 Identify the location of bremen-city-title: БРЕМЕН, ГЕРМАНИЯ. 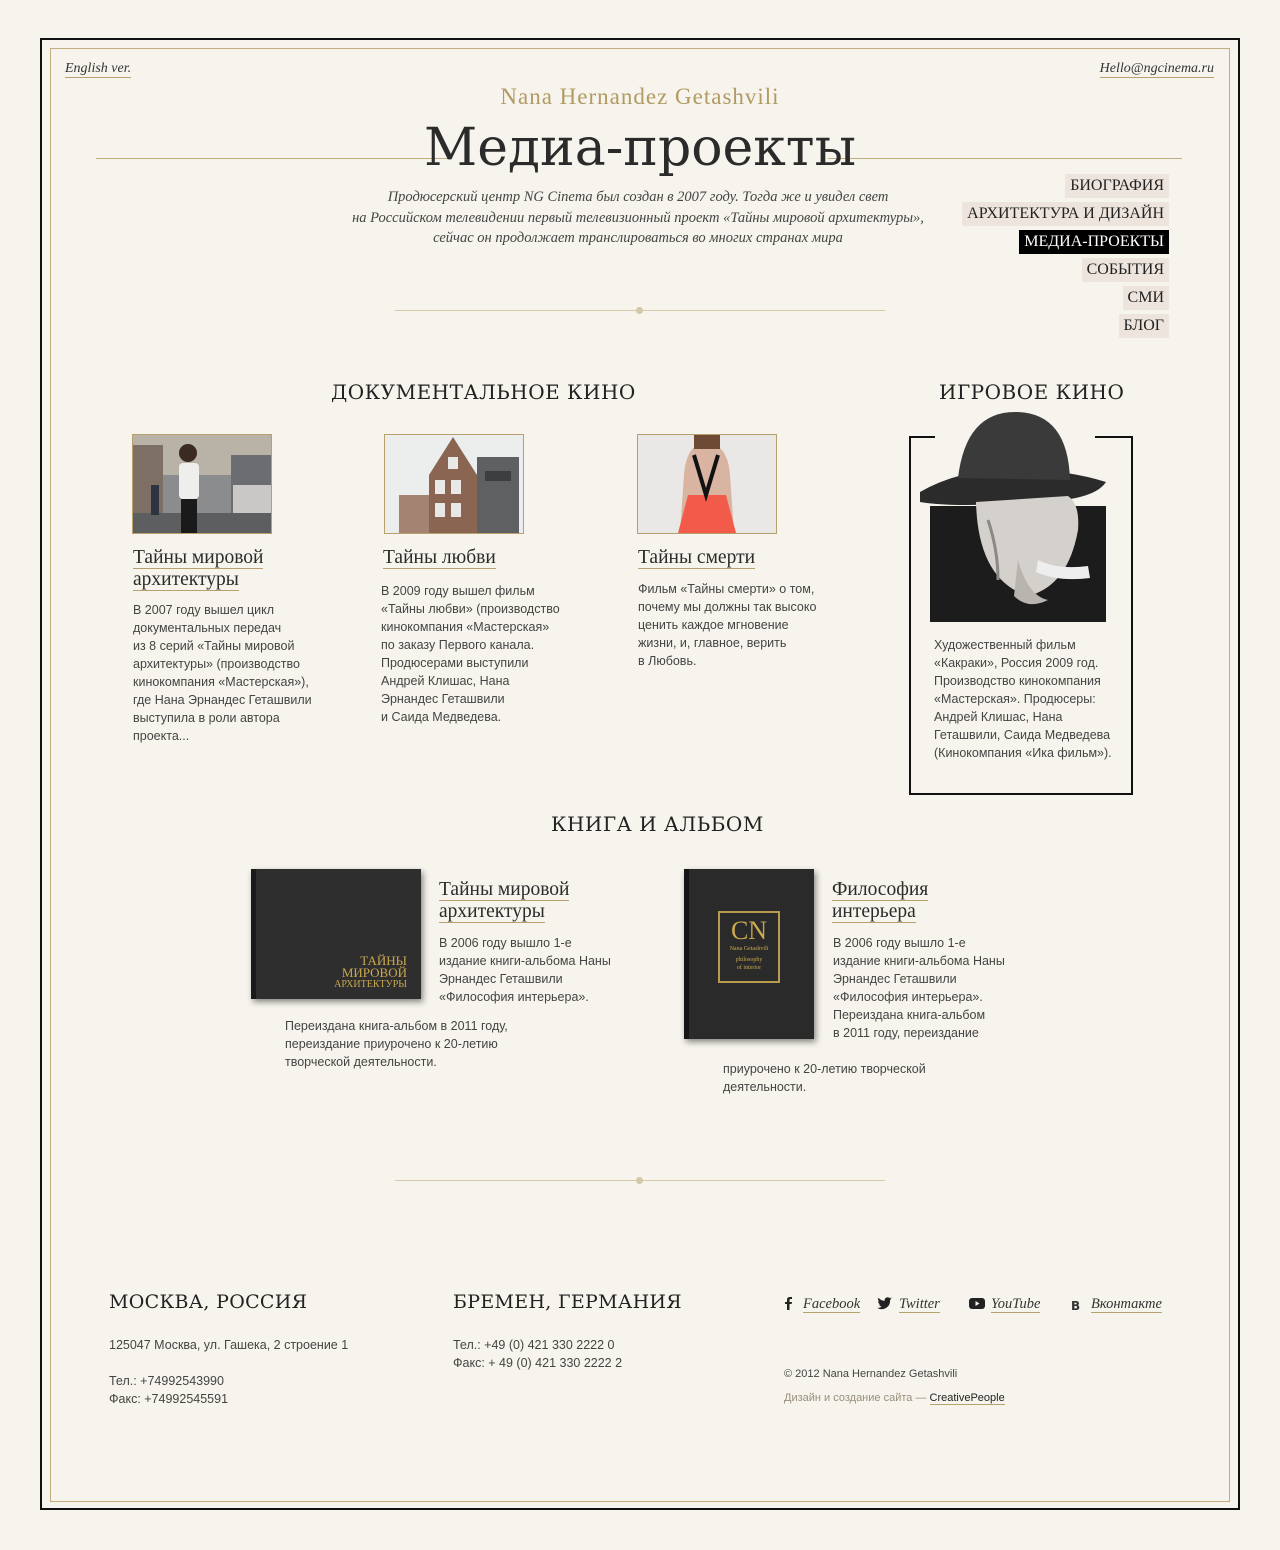
(567, 1302).